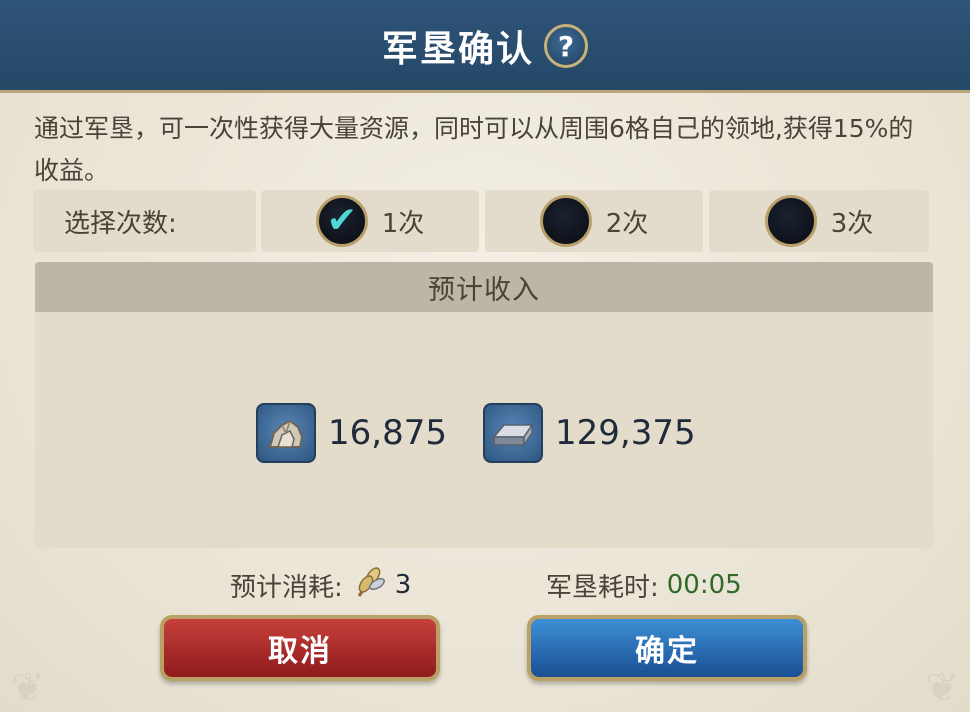 This screenshot has width=970, height=712. What do you see at coordinates (484, 287) in the screenshot?
I see `income-header: 预计收入` at bounding box center [484, 287].